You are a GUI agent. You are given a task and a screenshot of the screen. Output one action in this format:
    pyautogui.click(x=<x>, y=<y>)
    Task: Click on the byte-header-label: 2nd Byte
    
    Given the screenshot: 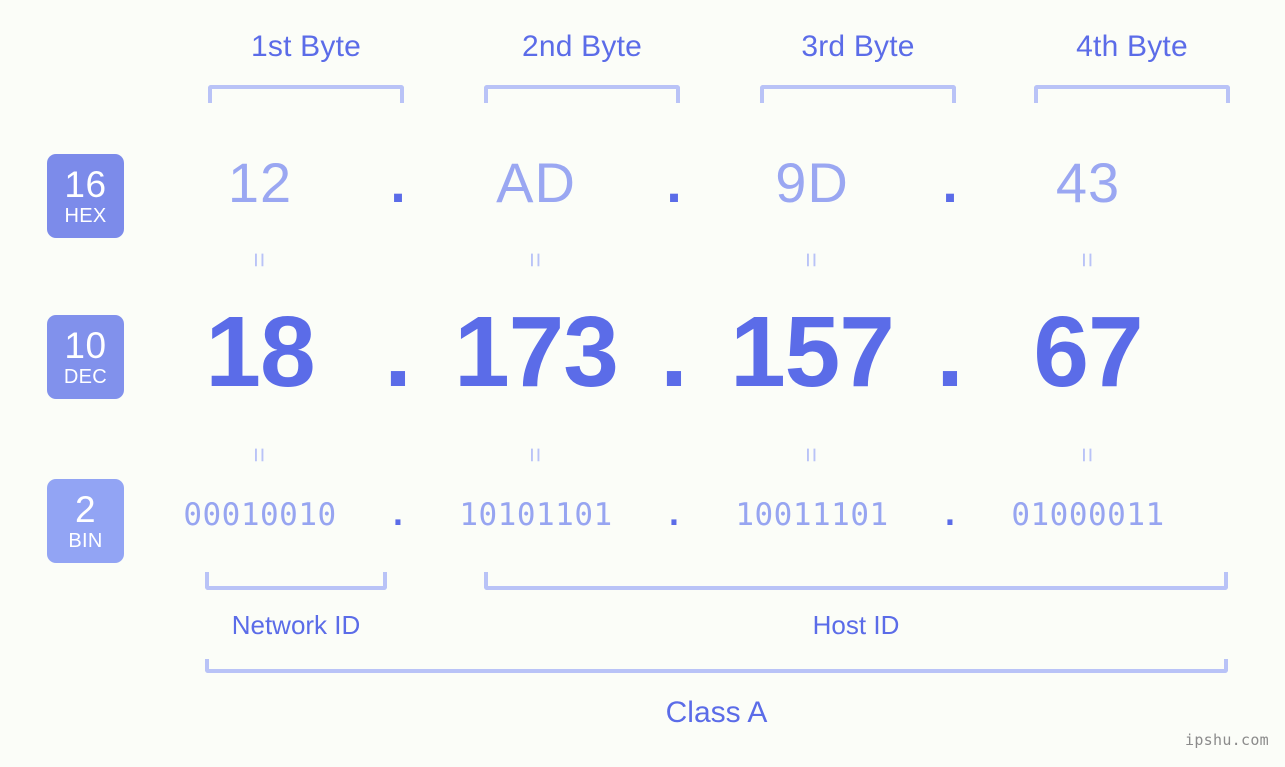 What is the action you would take?
    pyautogui.click(x=582, y=46)
    